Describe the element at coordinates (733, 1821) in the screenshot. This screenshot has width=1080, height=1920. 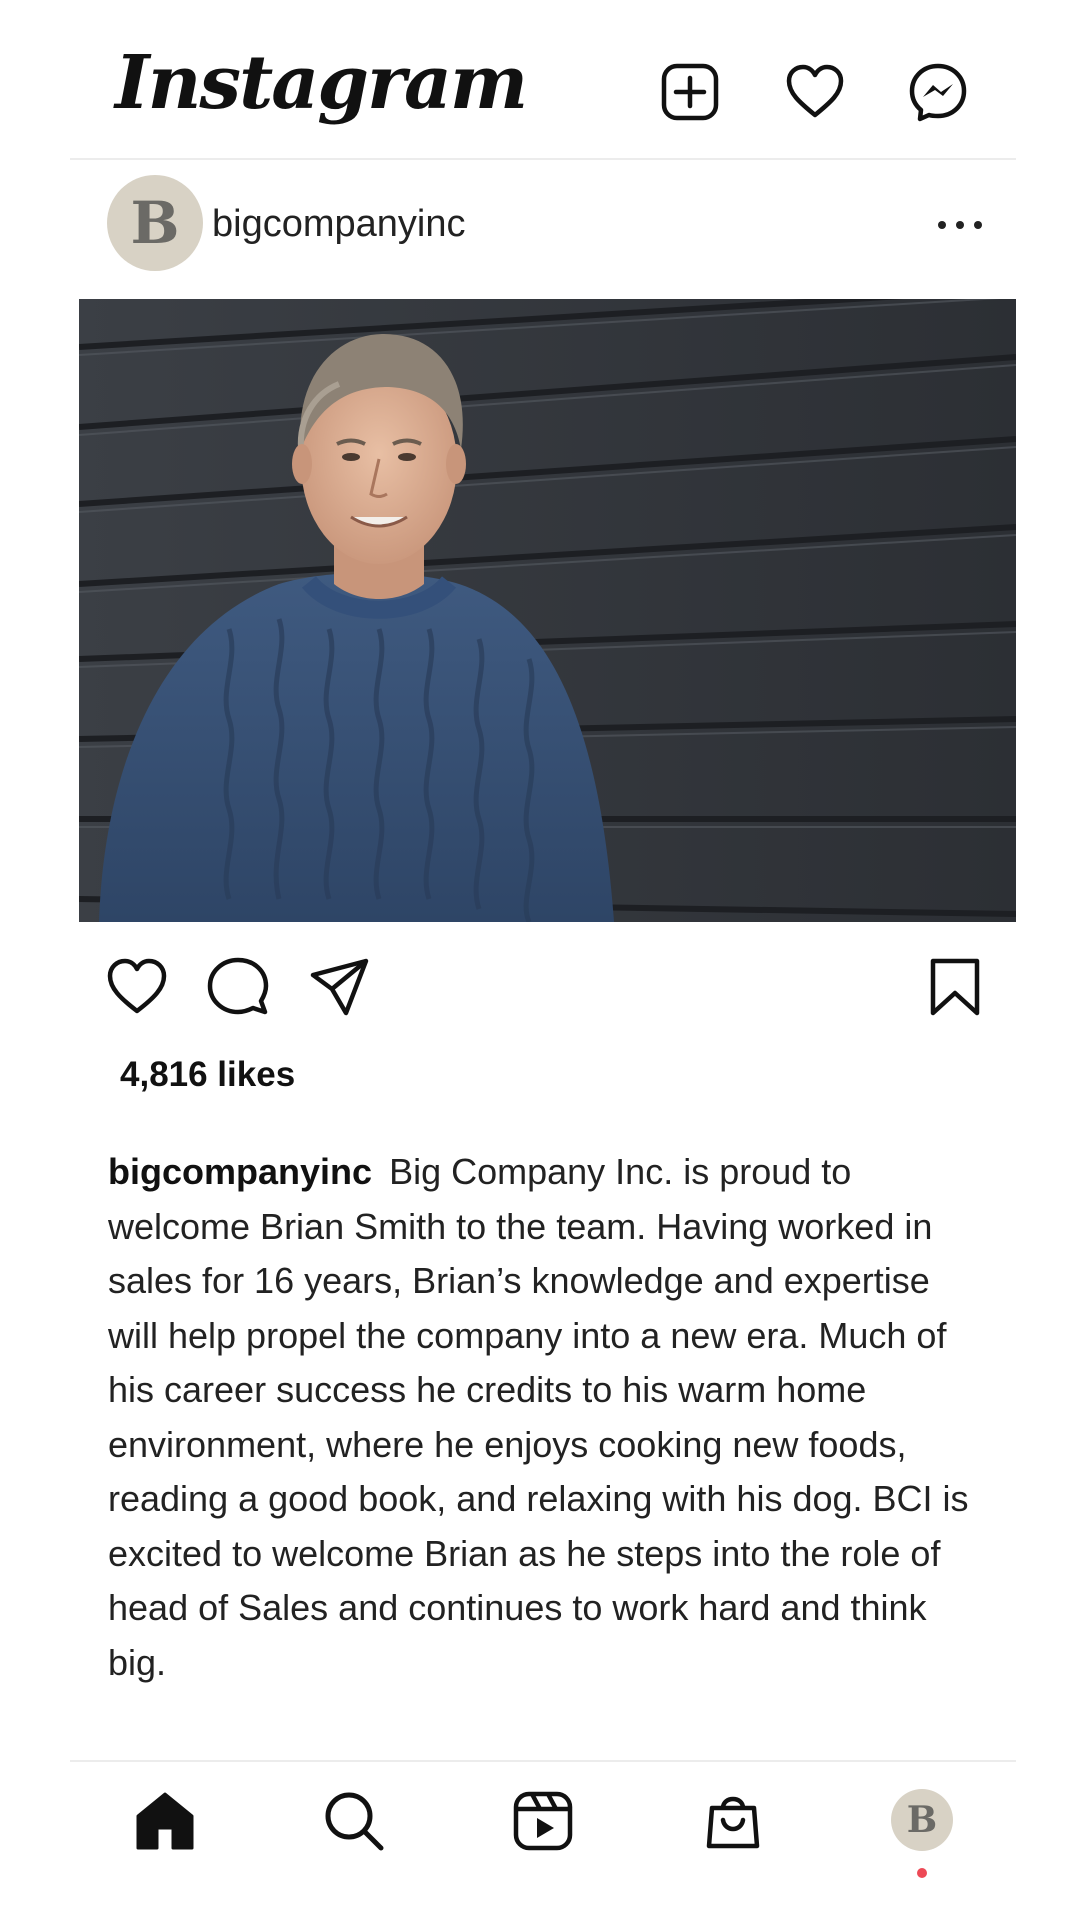
I see `shop-icon` at that location.